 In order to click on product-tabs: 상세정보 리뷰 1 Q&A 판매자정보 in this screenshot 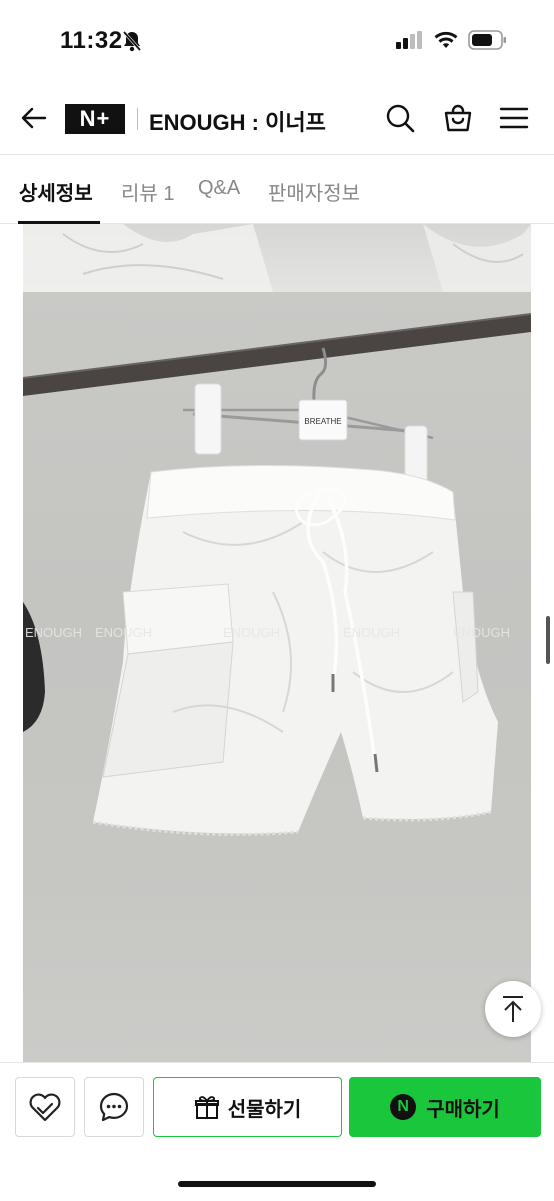, I will do `click(277, 189)`.